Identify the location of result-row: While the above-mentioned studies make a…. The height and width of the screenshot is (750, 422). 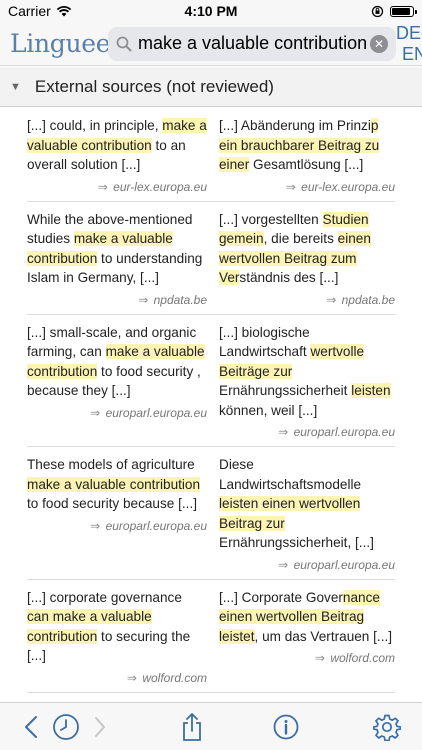
(211, 258).